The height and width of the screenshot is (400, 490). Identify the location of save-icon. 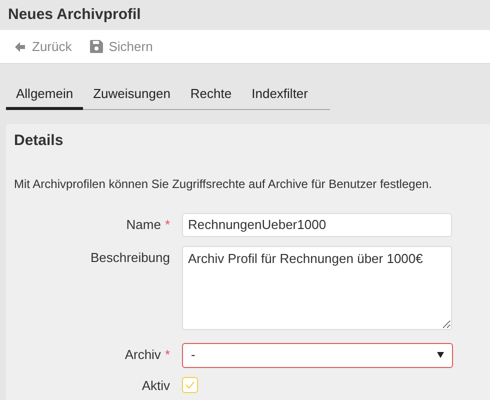
(96, 46).